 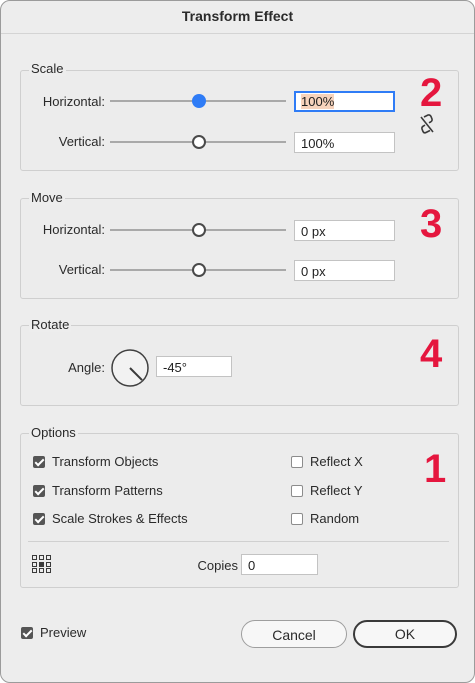 I want to click on scale-vertical-slider, so click(x=198, y=142).